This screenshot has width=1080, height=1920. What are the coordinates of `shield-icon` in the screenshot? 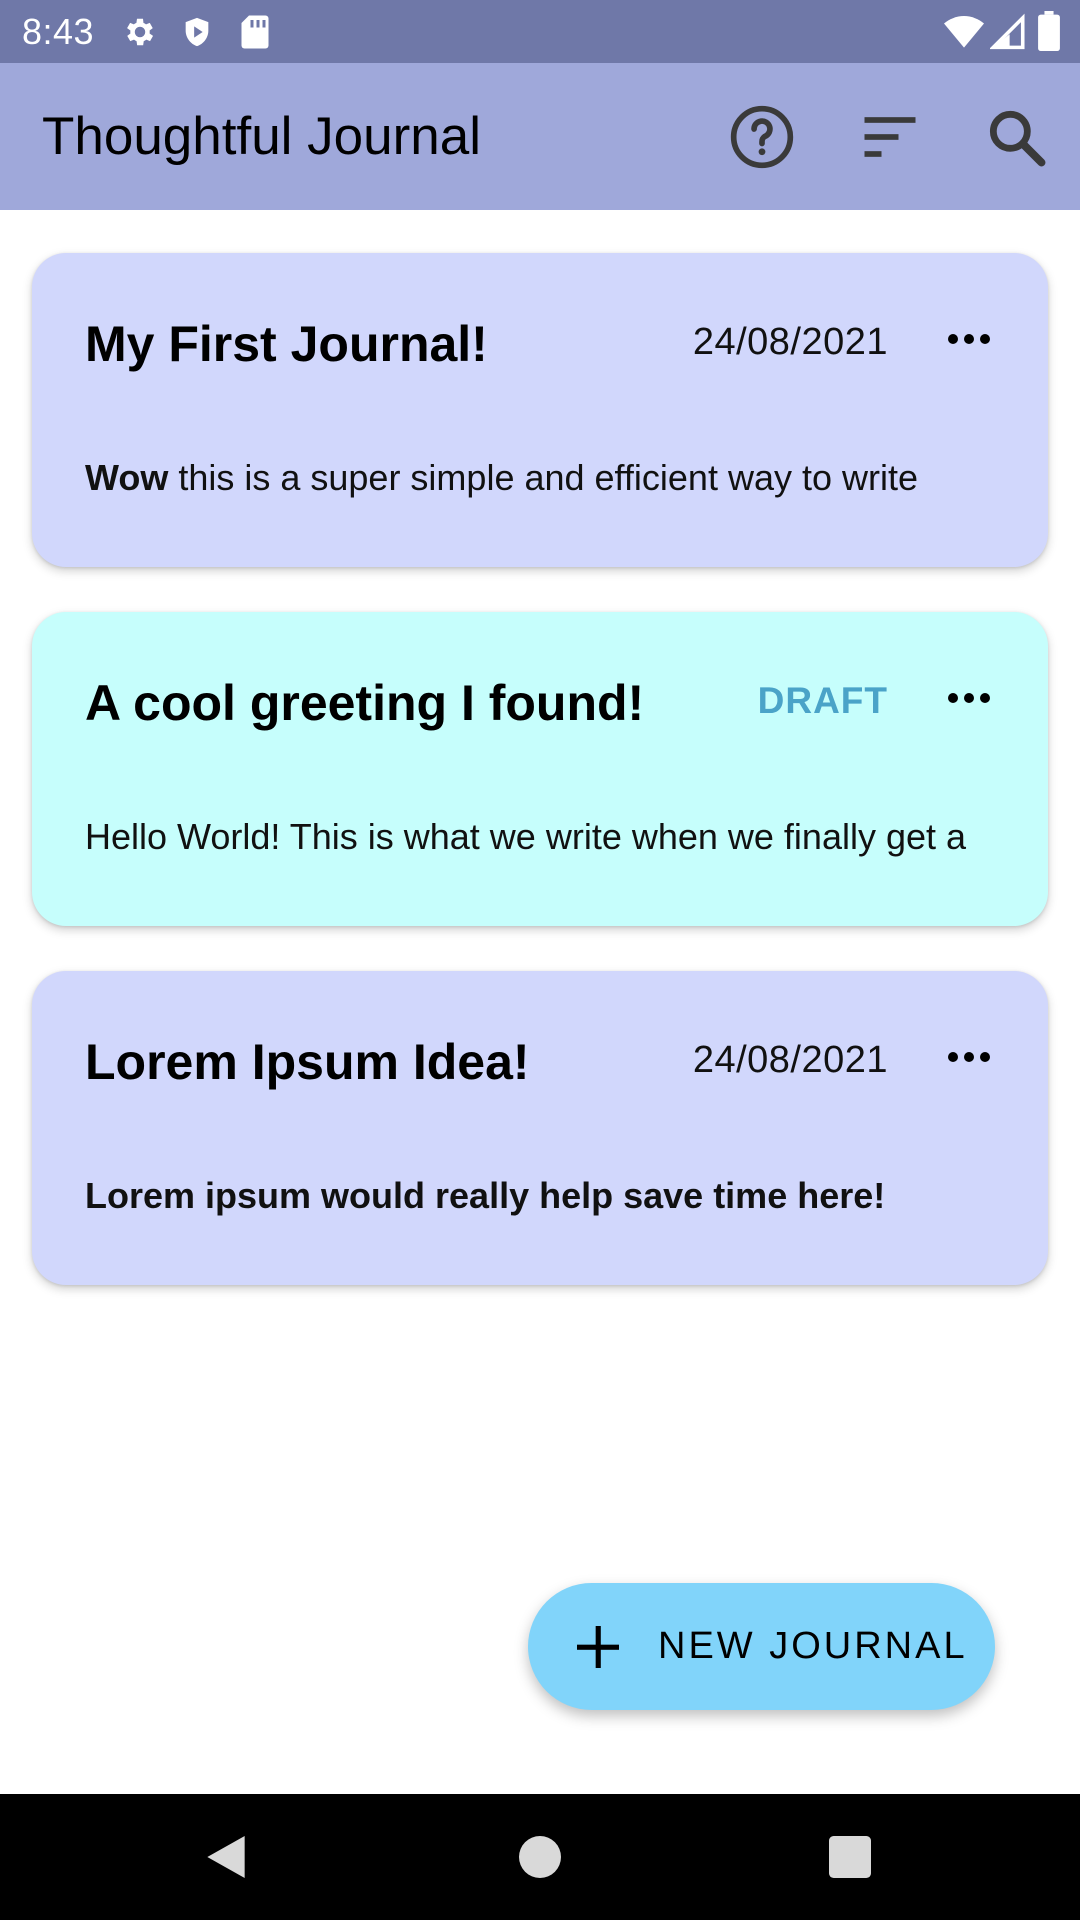 It's located at (197, 32).